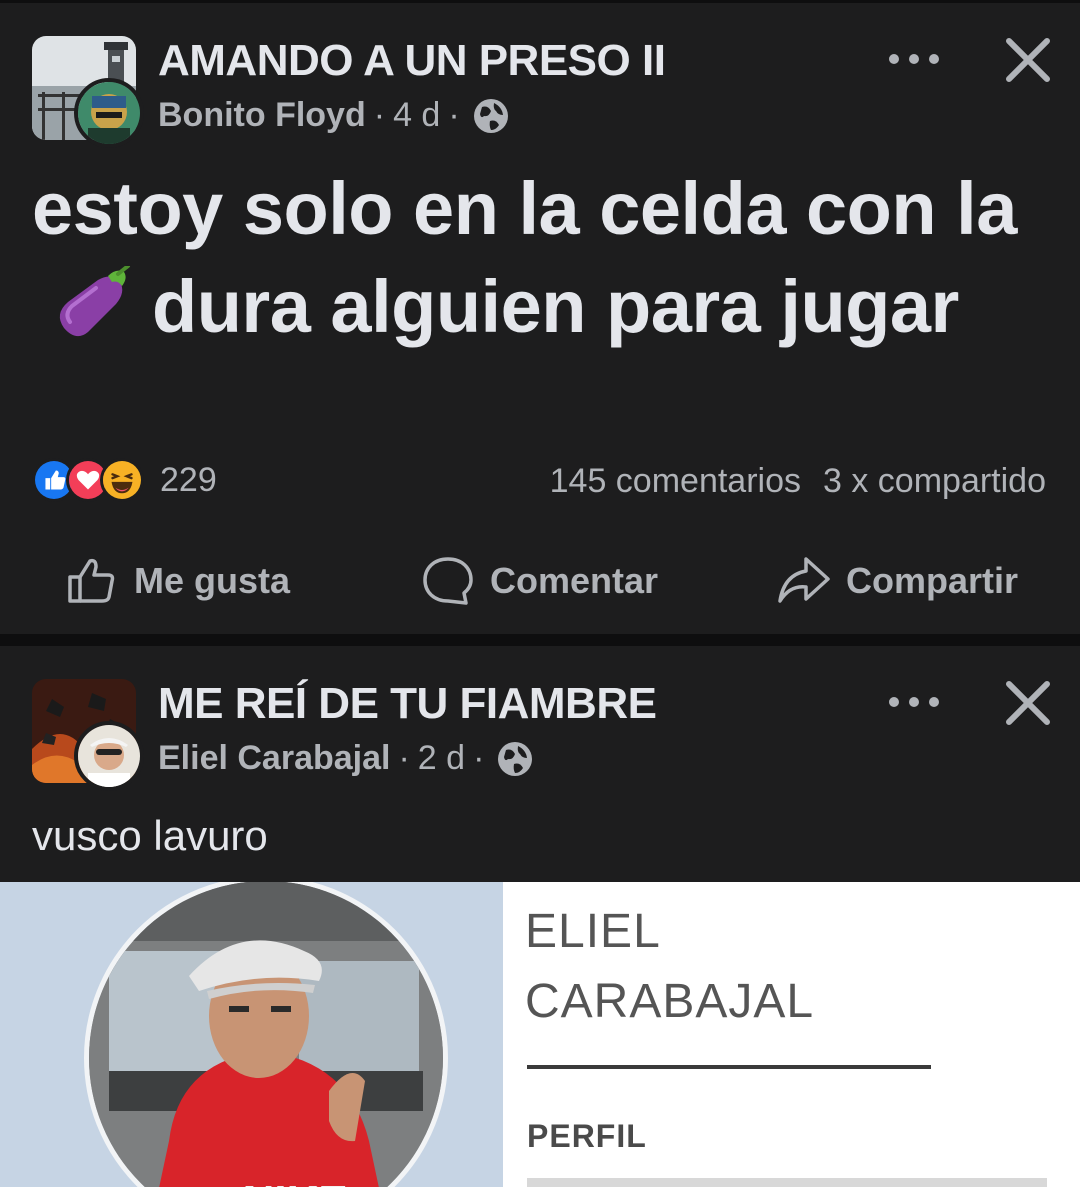  What do you see at coordinates (675, 481) in the screenshot?
I see `comment-count: 145 comentarios` at bounding box center [675, 481].